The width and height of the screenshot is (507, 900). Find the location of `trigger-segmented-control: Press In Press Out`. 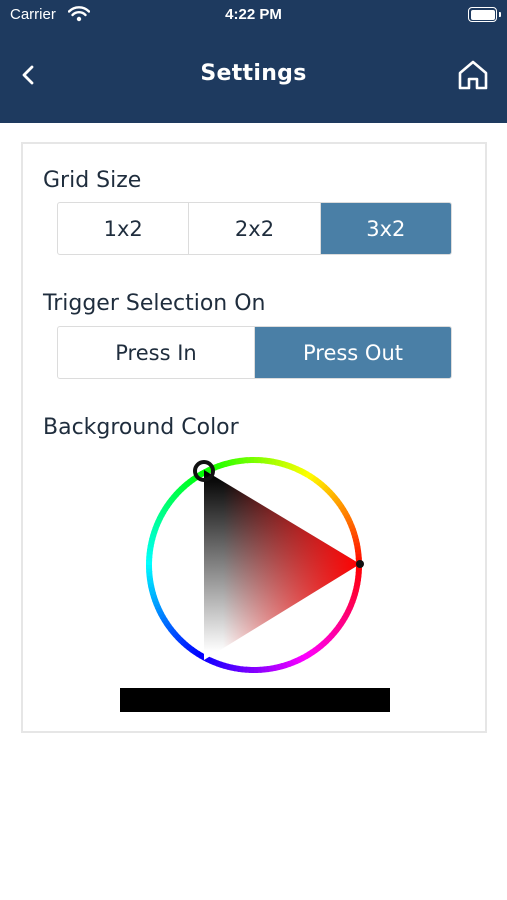

trigger-segmented-control: Press In Press Out is located at coordinates (254, 352).